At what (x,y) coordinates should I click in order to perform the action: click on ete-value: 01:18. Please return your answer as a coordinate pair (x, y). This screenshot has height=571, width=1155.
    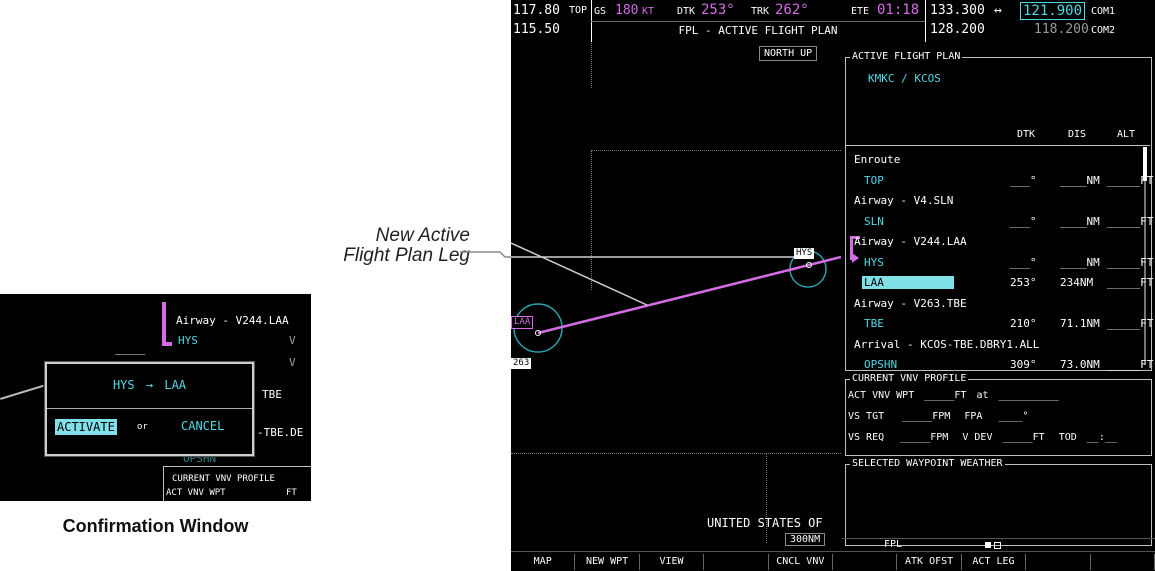
    Looking at the image, I should click on (898, 10).